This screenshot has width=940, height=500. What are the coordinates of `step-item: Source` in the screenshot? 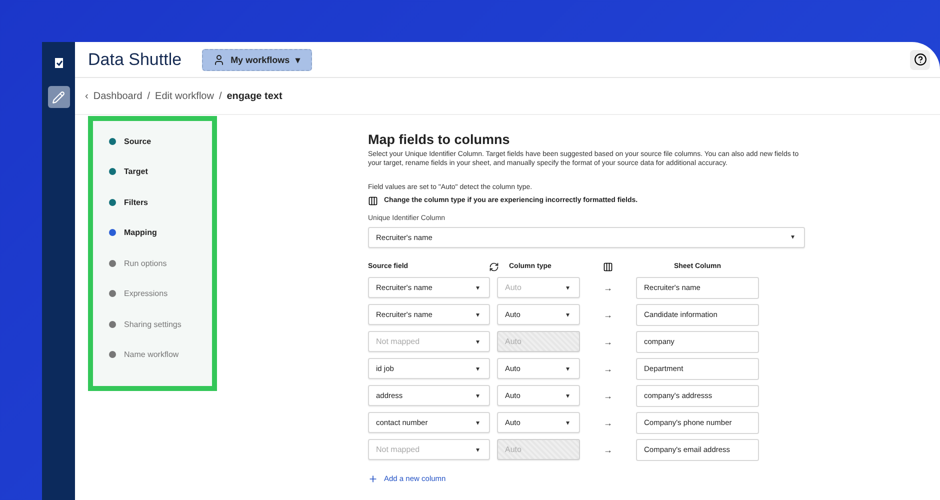 It's located at (160, 141).